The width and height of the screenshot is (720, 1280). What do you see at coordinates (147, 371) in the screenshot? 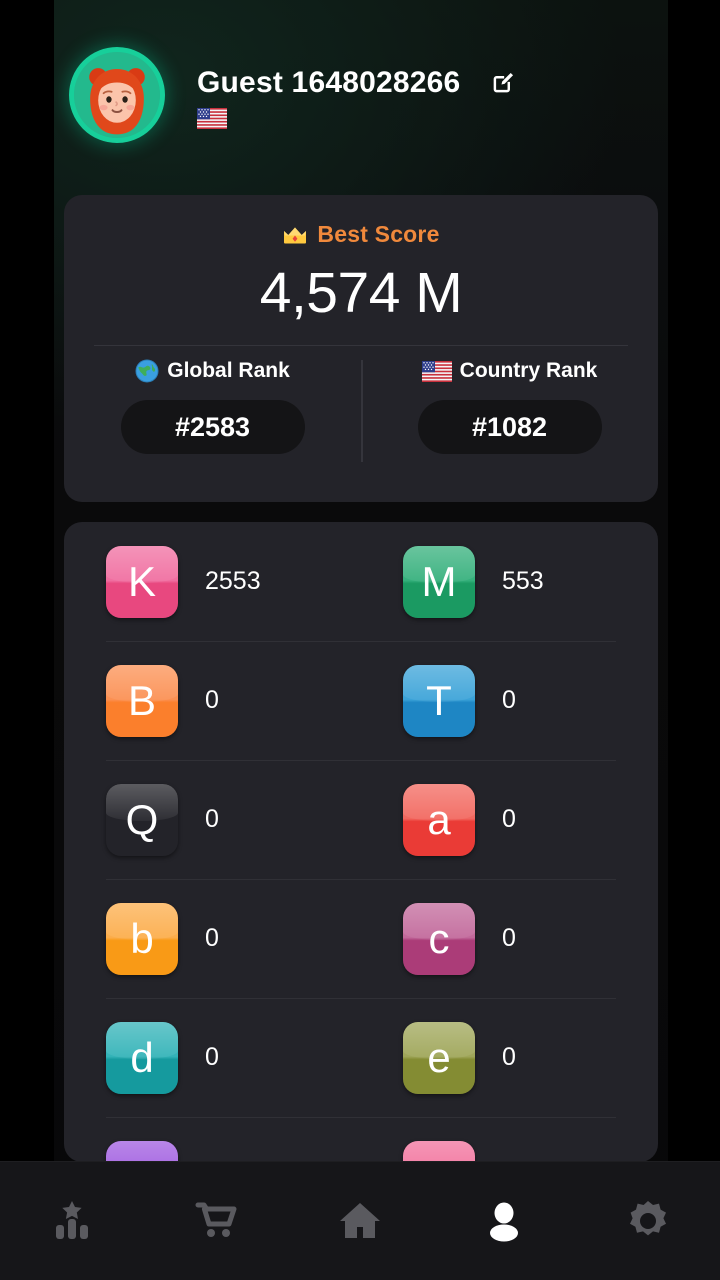
I see `globe-icon` at bounding box center [147, 371].